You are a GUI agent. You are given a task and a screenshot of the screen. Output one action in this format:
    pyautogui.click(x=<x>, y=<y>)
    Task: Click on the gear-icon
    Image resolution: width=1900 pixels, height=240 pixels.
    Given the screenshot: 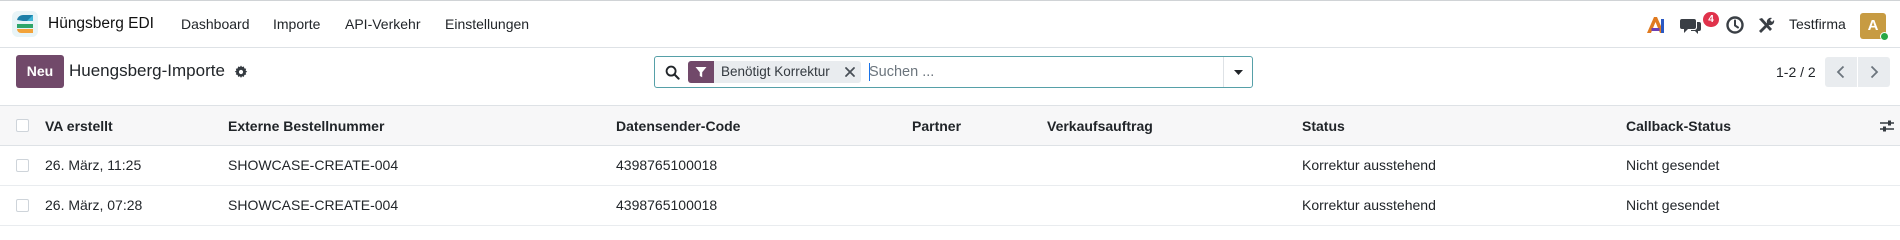 What is the action you would take?
    pyautogui.click(x=241, y=72)
    